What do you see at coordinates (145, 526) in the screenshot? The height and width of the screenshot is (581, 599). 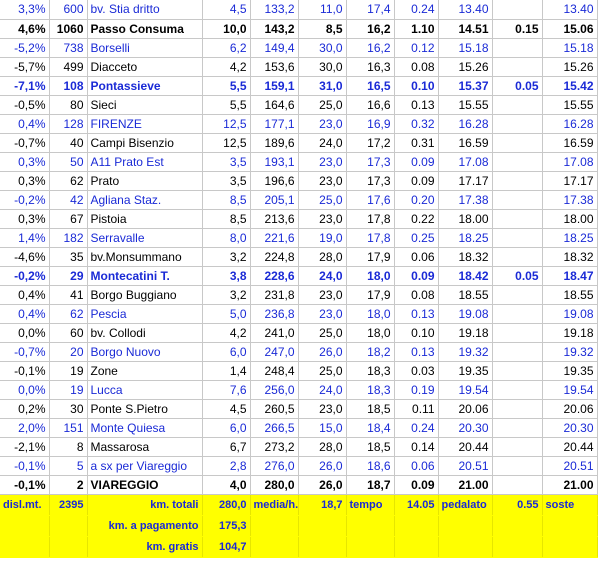 I see `km-pagamento-label: km. a pagamento` at bounding box center [145, 526].